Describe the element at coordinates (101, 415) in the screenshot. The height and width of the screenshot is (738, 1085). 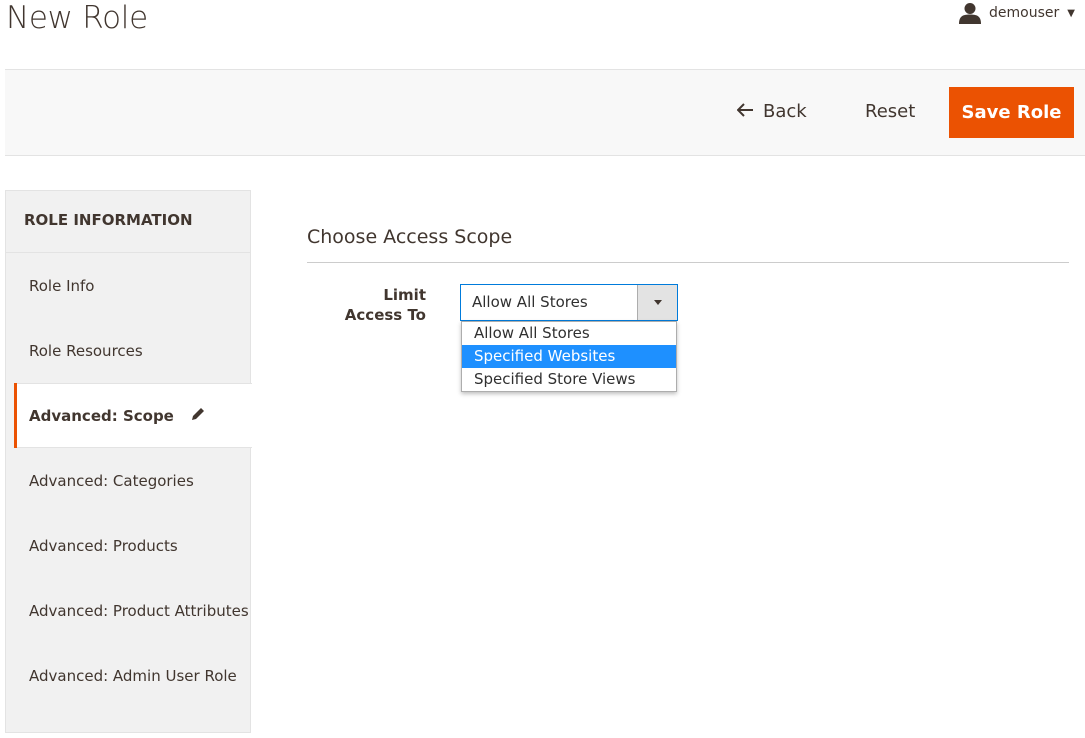
I see `sidebar-item-label: Advanced: Scope` at that location.